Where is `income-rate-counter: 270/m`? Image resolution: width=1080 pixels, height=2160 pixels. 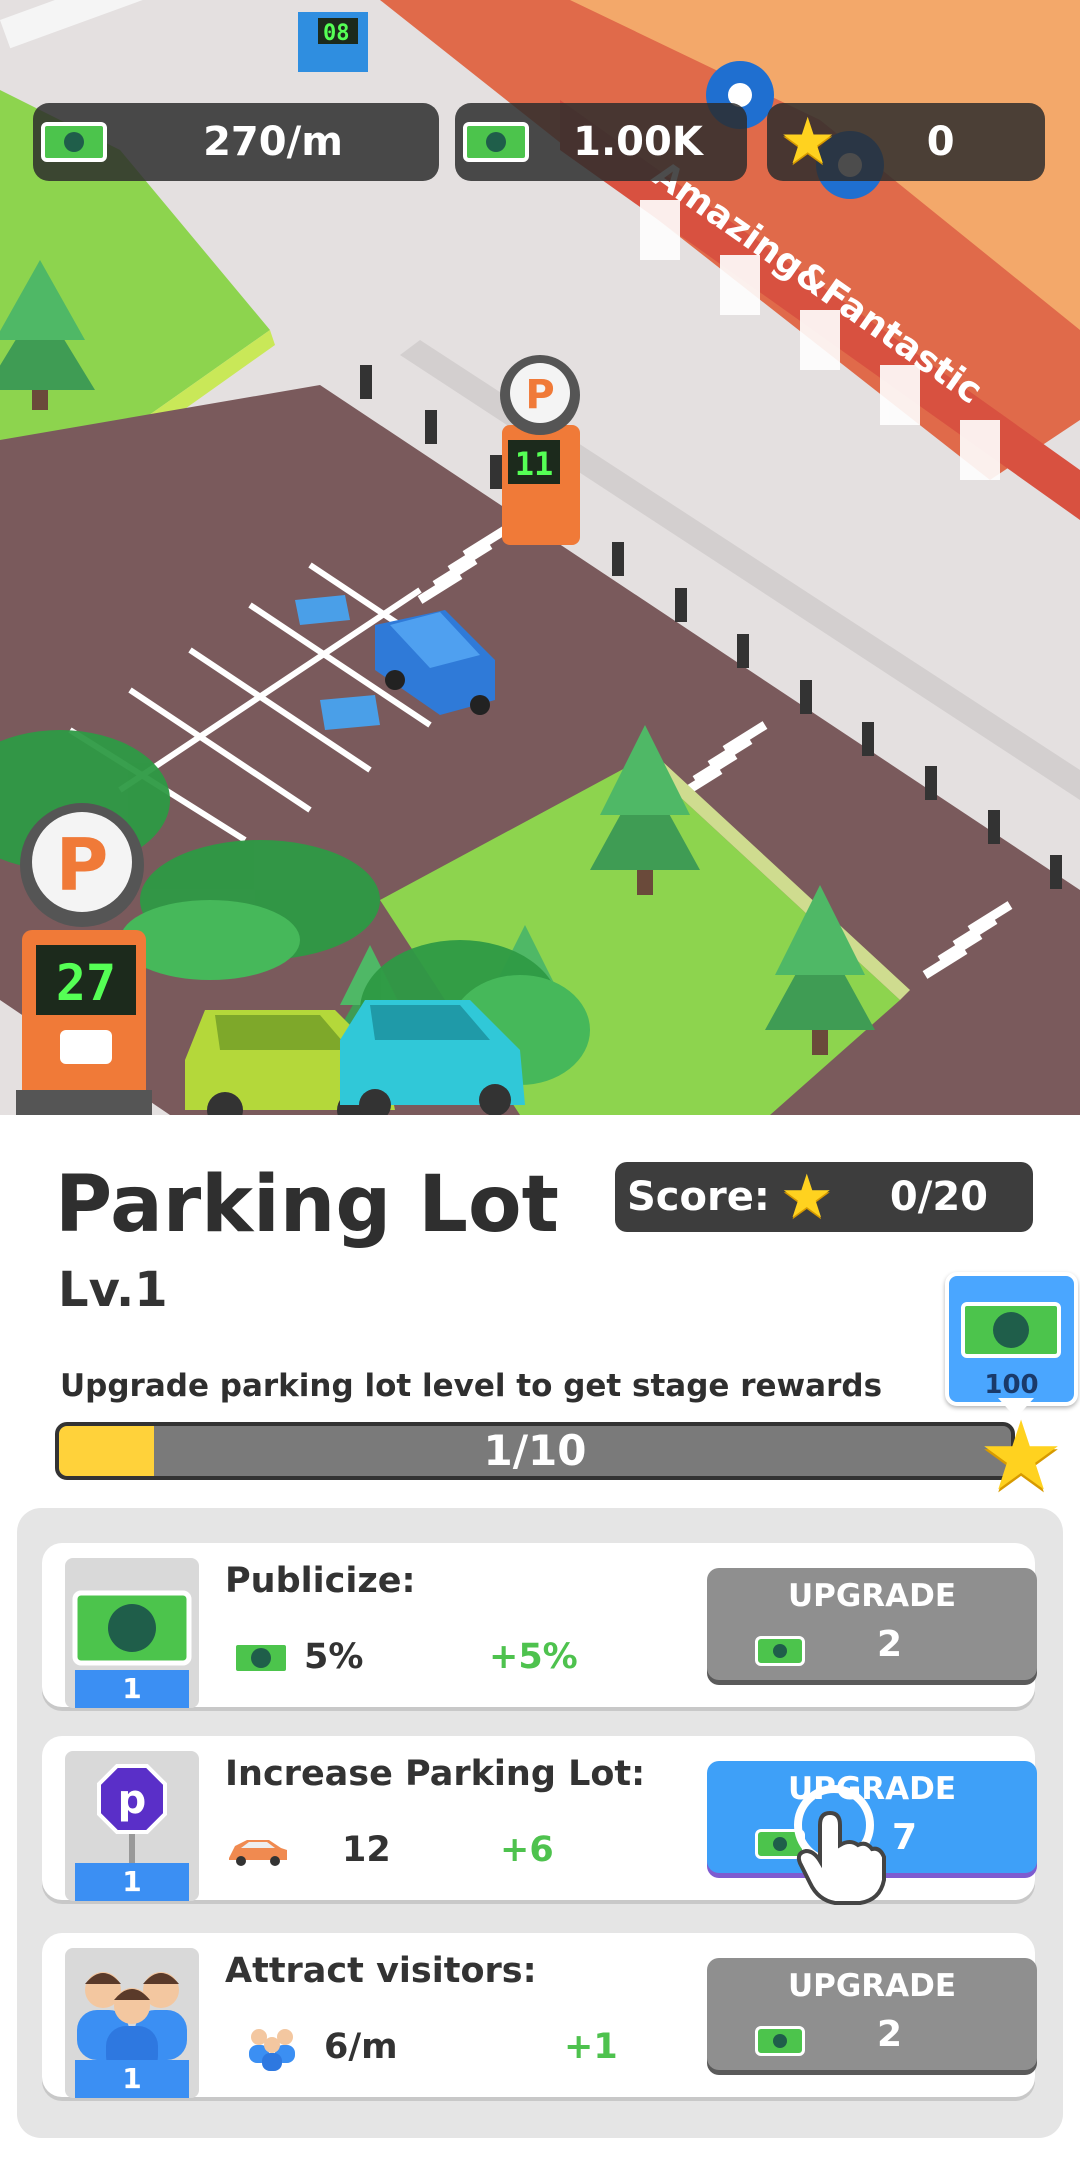
income-rate-counter: 270/m is located at coordinates (236, 142).